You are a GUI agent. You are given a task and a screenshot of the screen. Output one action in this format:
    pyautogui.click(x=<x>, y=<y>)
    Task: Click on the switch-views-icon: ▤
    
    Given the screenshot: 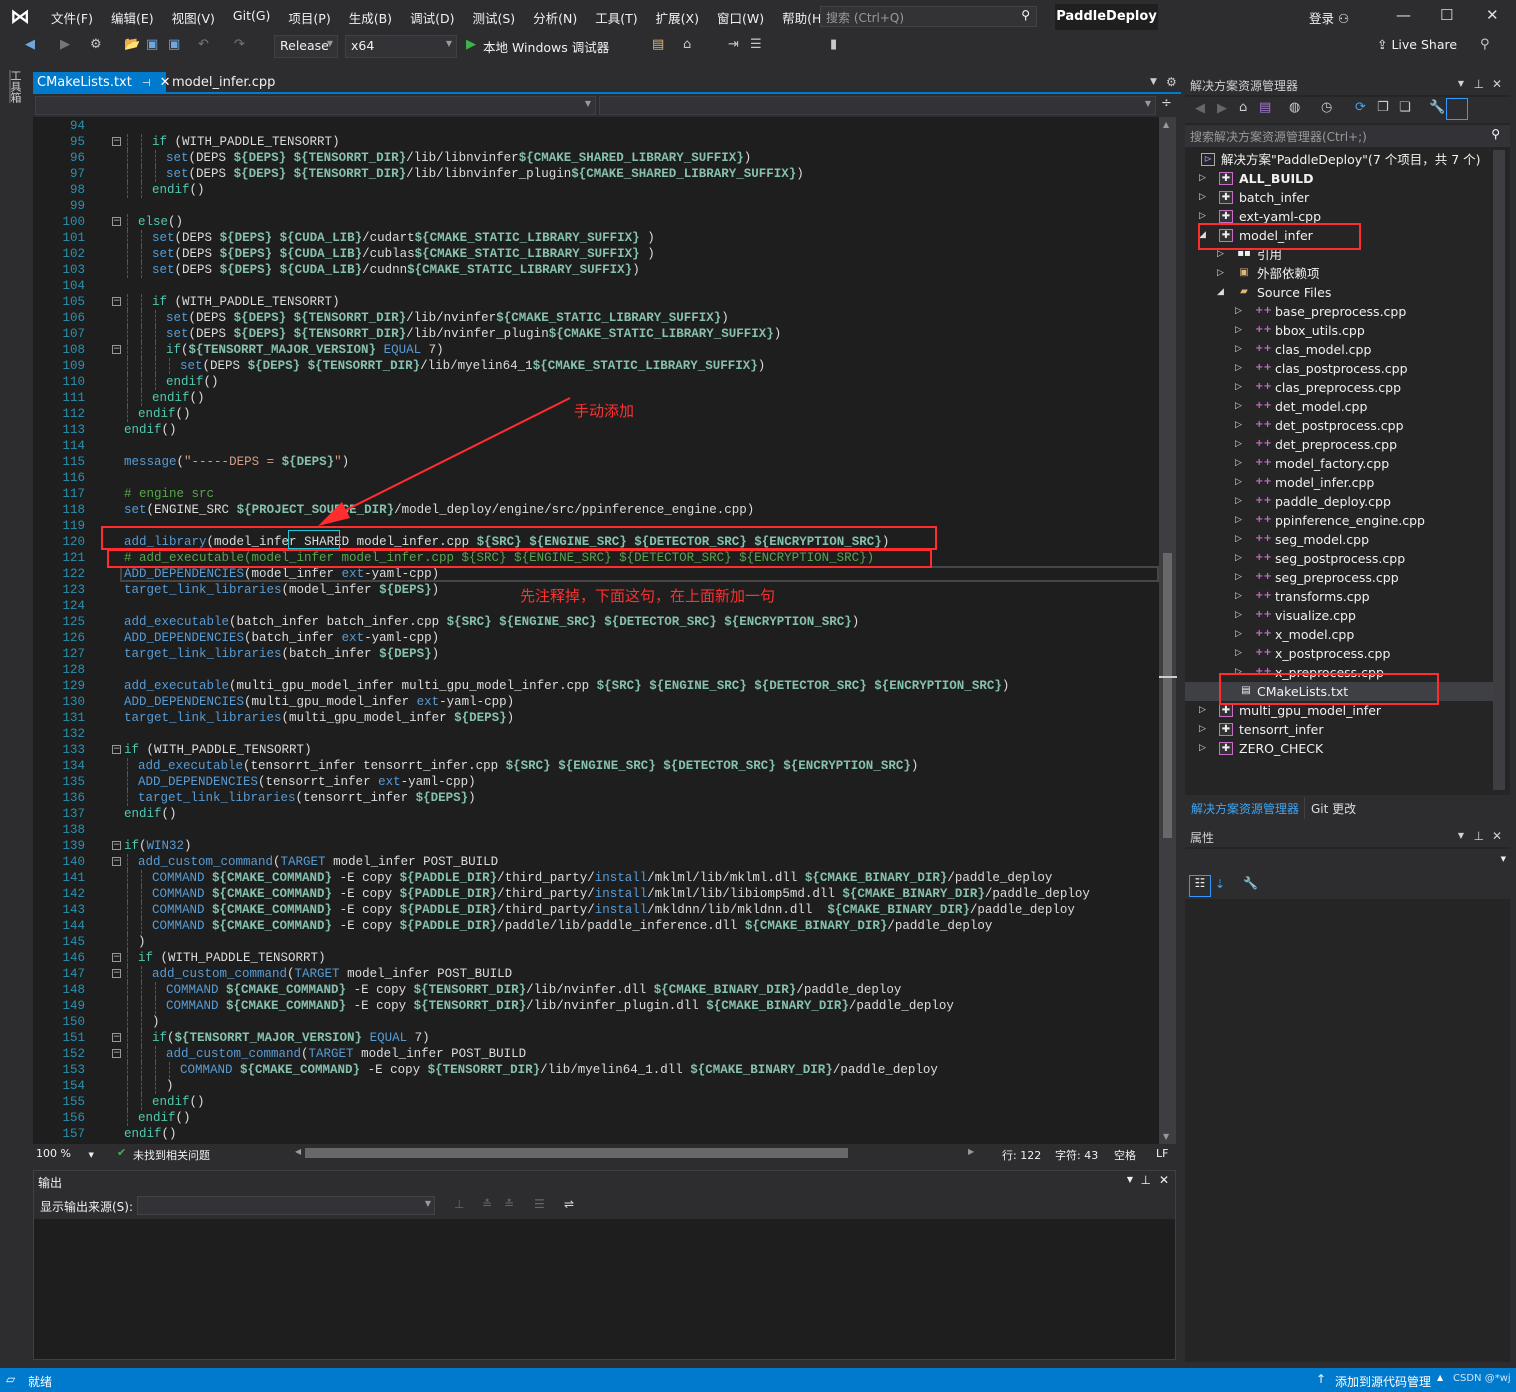 What is the action you would take?
    pyautogui.click(x=1265, y=107)
    